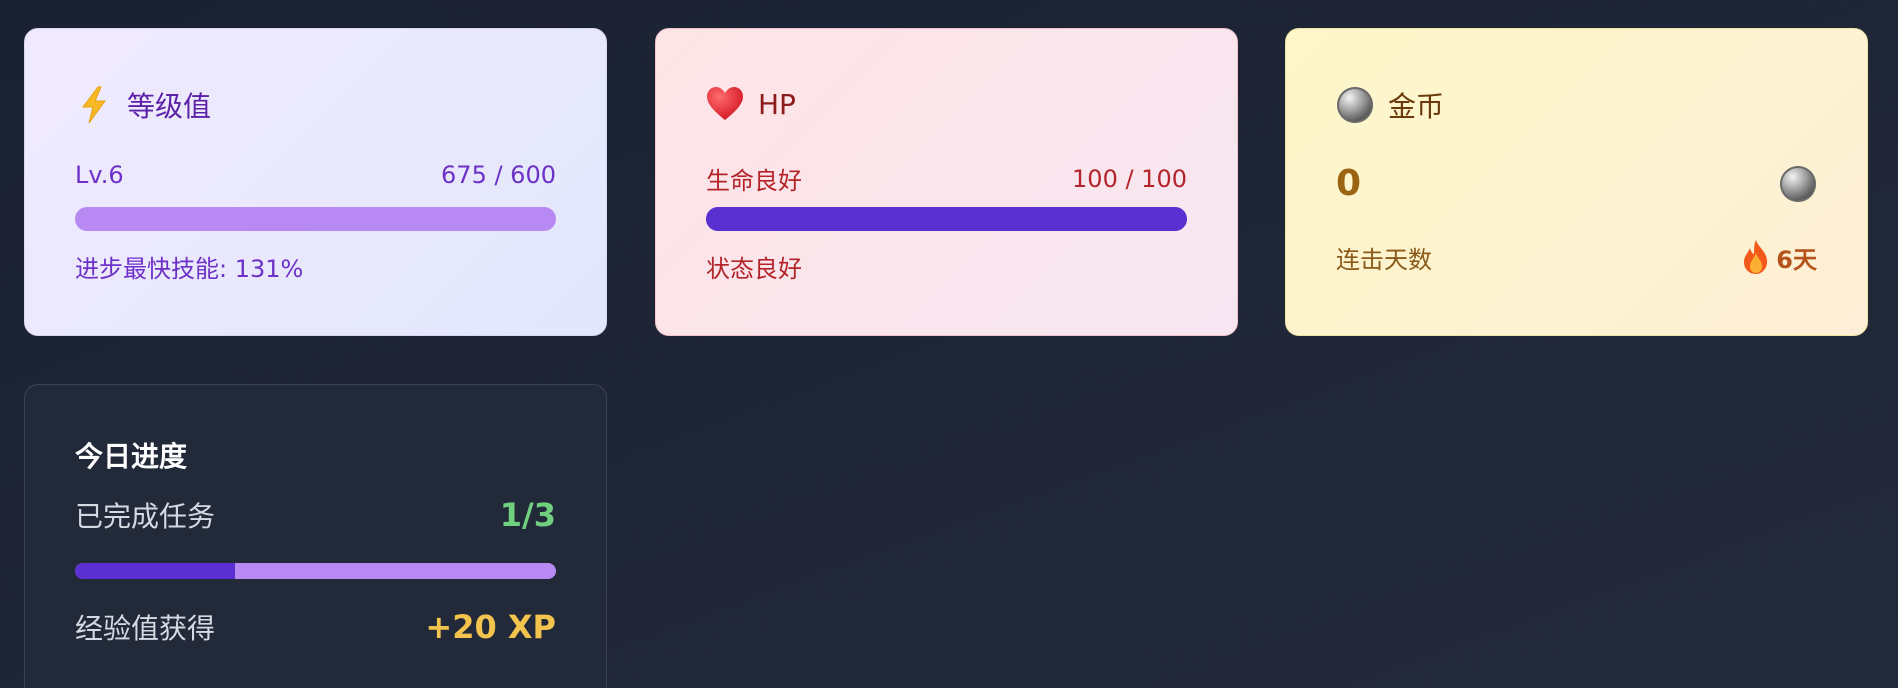 The width and height of the screenshot is (1898, 688). I want to click on heart-icon, so click(725, 104).